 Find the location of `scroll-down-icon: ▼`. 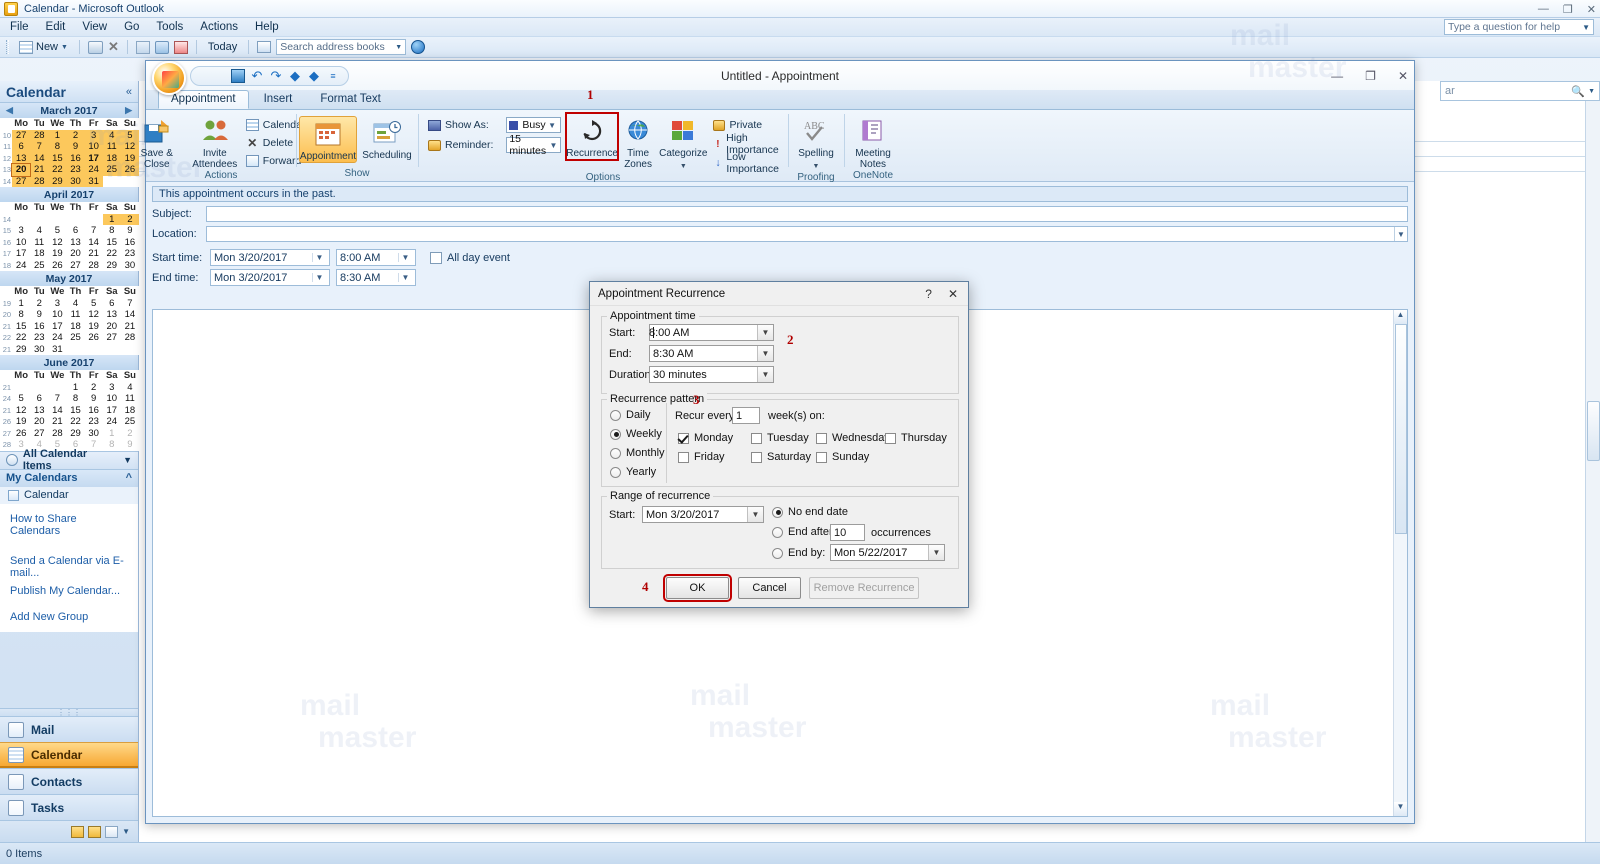

scroll-down-icon: ▼ is located at coordinates (1400, 809).